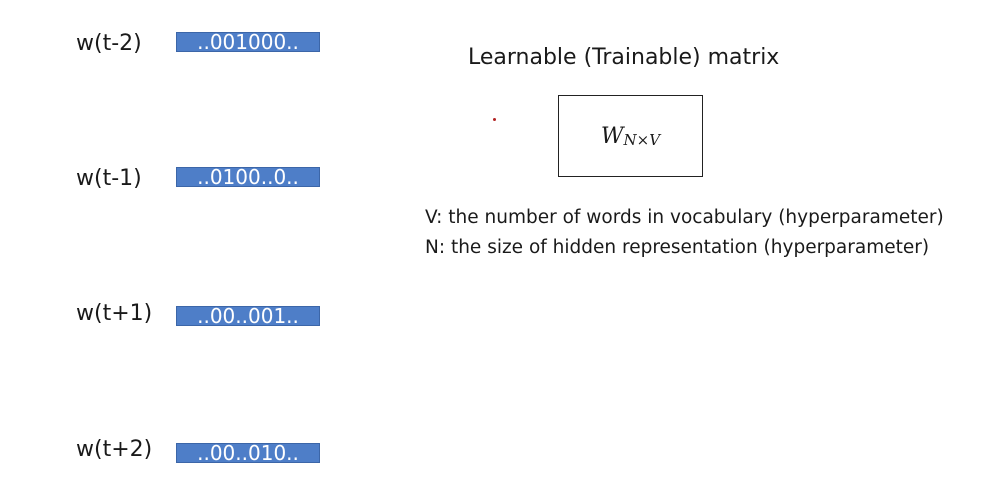  Describe the element at coordinates (248, 453) in the screenshot. I see `onehot-vector-t-plus-2: ..00..010..` at that location.